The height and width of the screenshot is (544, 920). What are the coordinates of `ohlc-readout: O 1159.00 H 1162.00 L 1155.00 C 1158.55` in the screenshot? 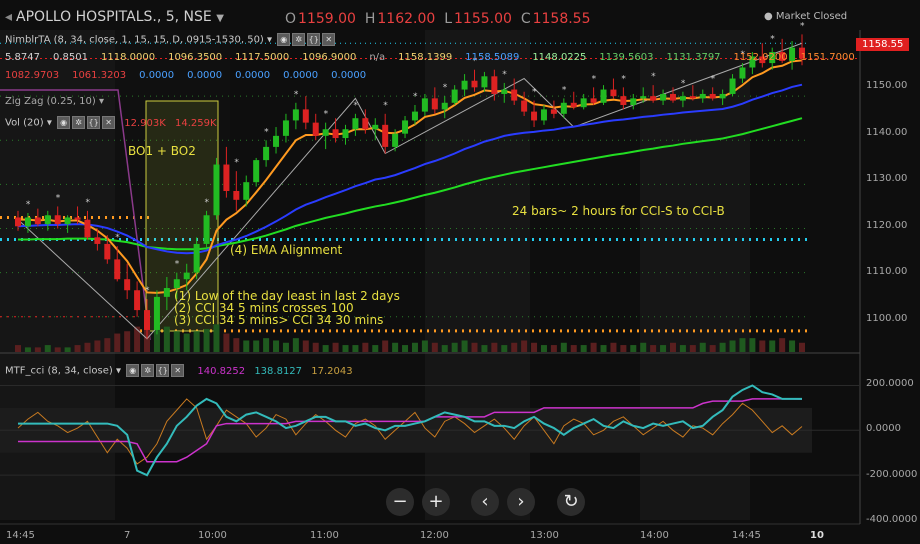 It's located at (438, 19).